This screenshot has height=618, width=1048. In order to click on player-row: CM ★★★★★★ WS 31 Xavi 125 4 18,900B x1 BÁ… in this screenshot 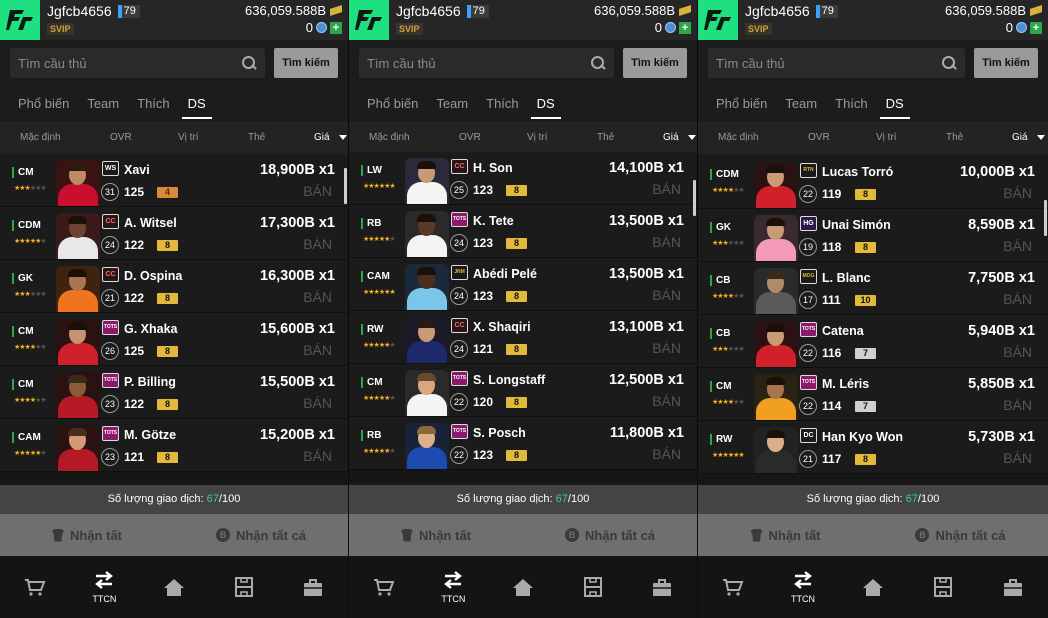, I will do `click(174, 180)`.